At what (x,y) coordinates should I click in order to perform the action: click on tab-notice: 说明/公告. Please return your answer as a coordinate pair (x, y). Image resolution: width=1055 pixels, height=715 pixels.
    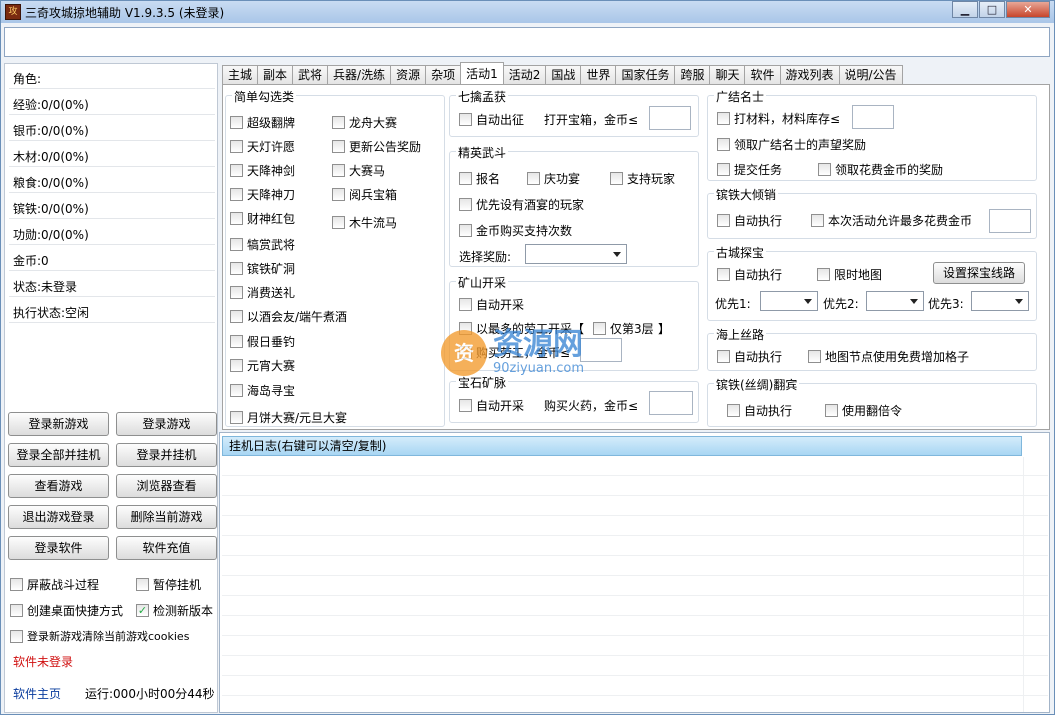
    Looking at the image, I should click on (870, 74).